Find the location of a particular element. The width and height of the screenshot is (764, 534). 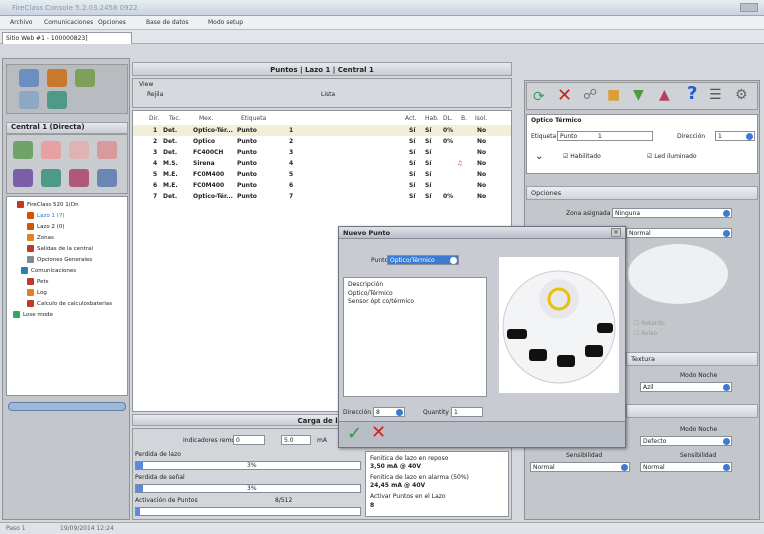

menu-base-datos: Base de datos is located at coordinates (167, 22).